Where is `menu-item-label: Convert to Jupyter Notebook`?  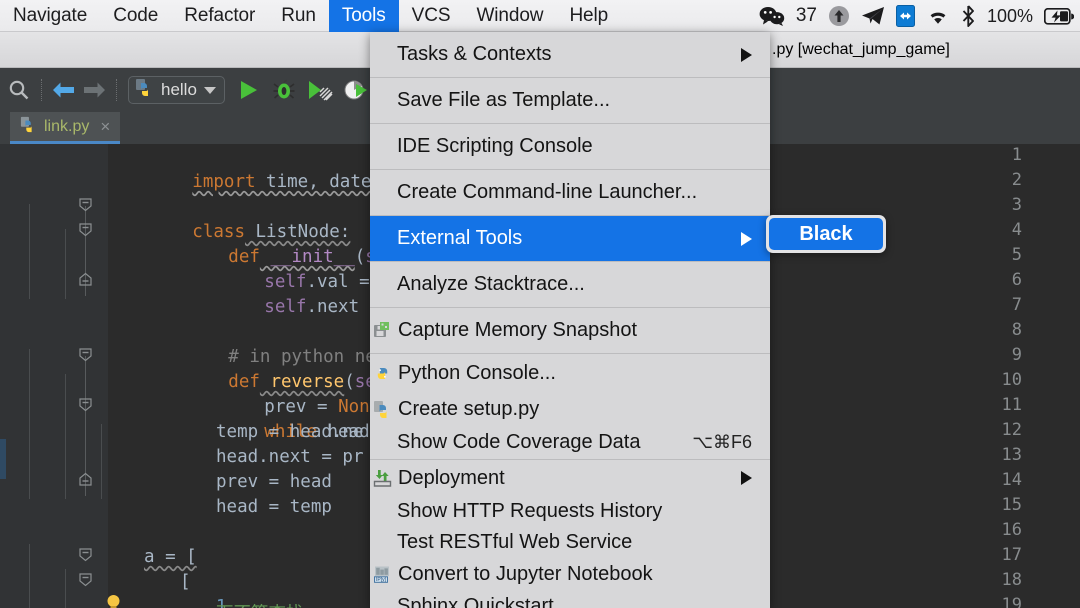
menu-item-label: Convert to Jupyter Notebook is located at coordinates (525, 574).